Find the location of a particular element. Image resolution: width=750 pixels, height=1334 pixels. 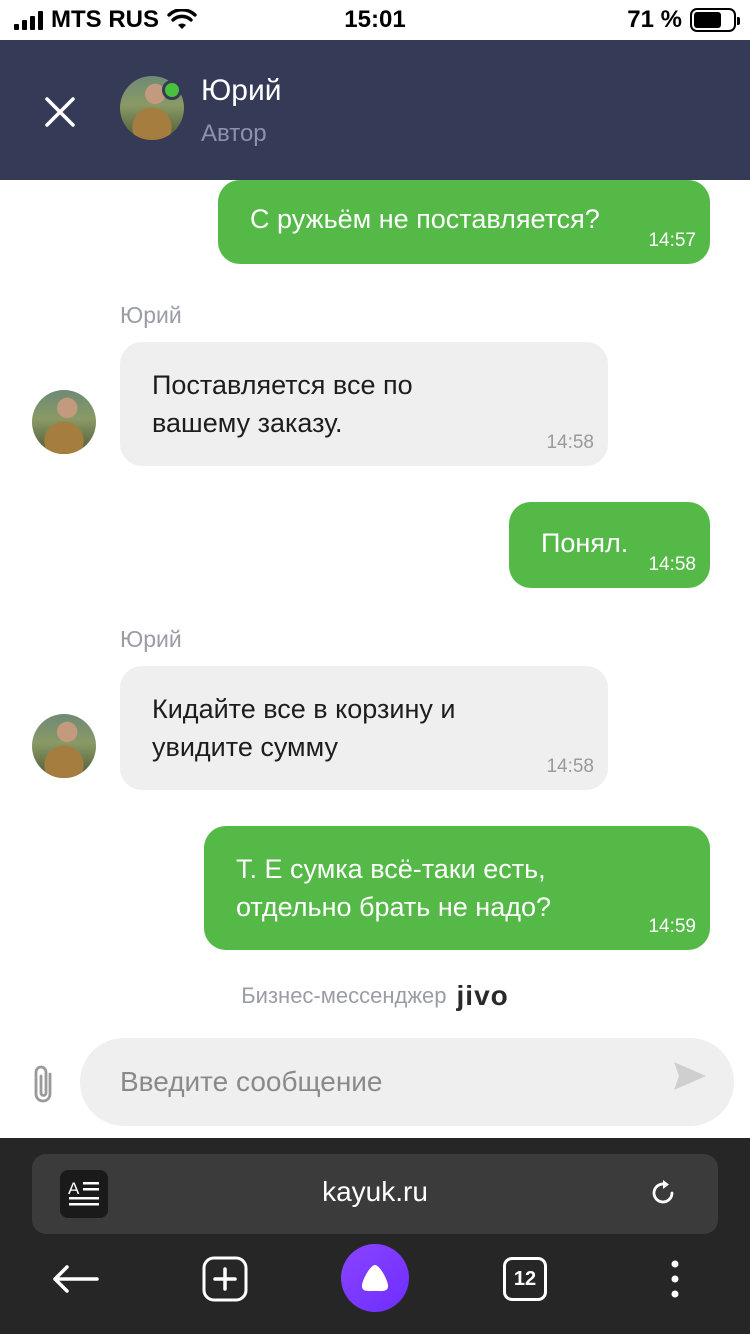

chat-header: Юрий Автор is located at coordinates (375, 110).